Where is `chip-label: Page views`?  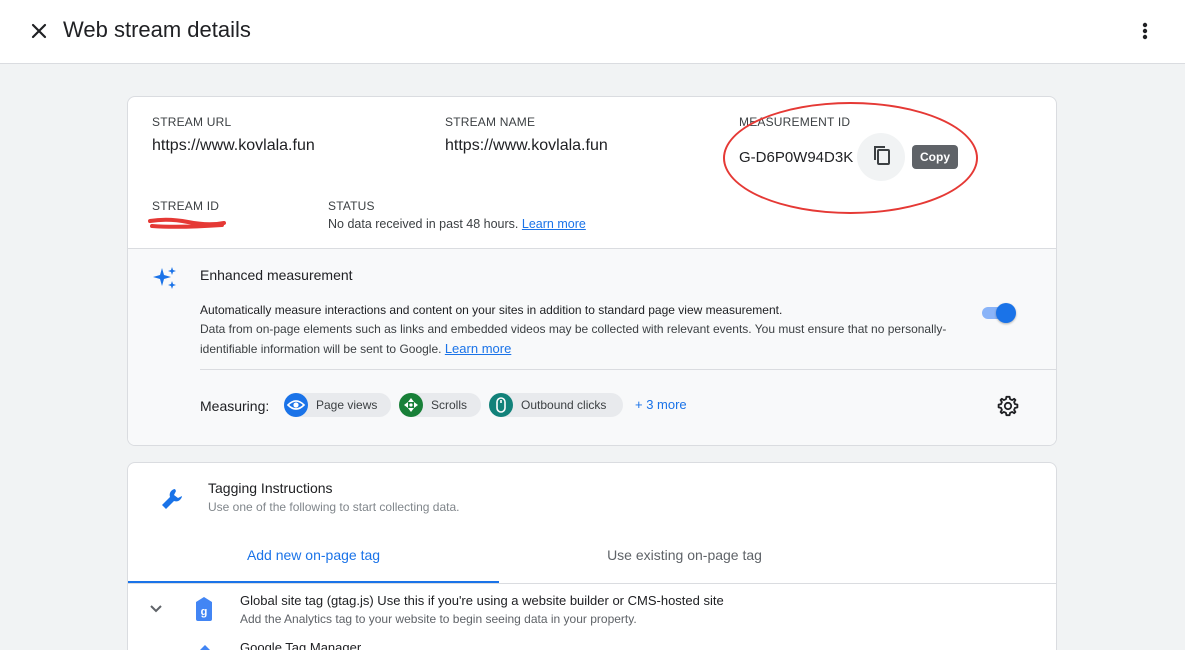 chip-label: Page views is located at coordinates (347, 405).